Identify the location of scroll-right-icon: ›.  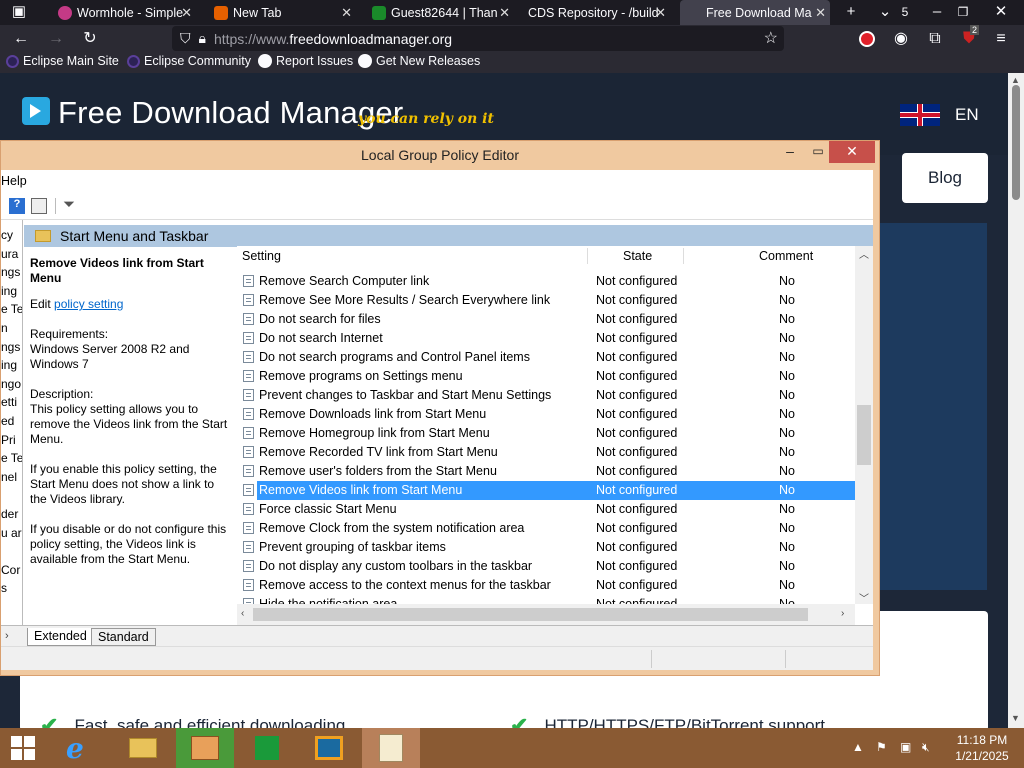
(842, 613).